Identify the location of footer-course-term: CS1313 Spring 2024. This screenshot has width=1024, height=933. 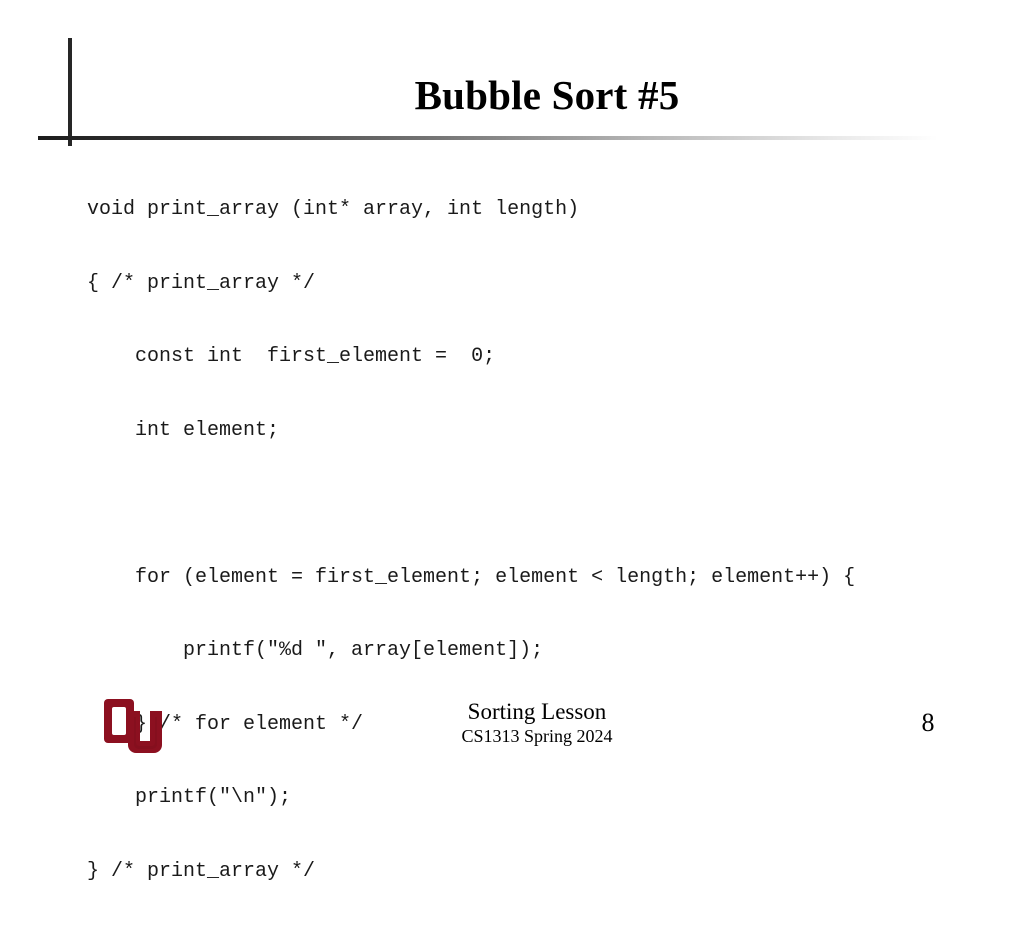
(537, 736).